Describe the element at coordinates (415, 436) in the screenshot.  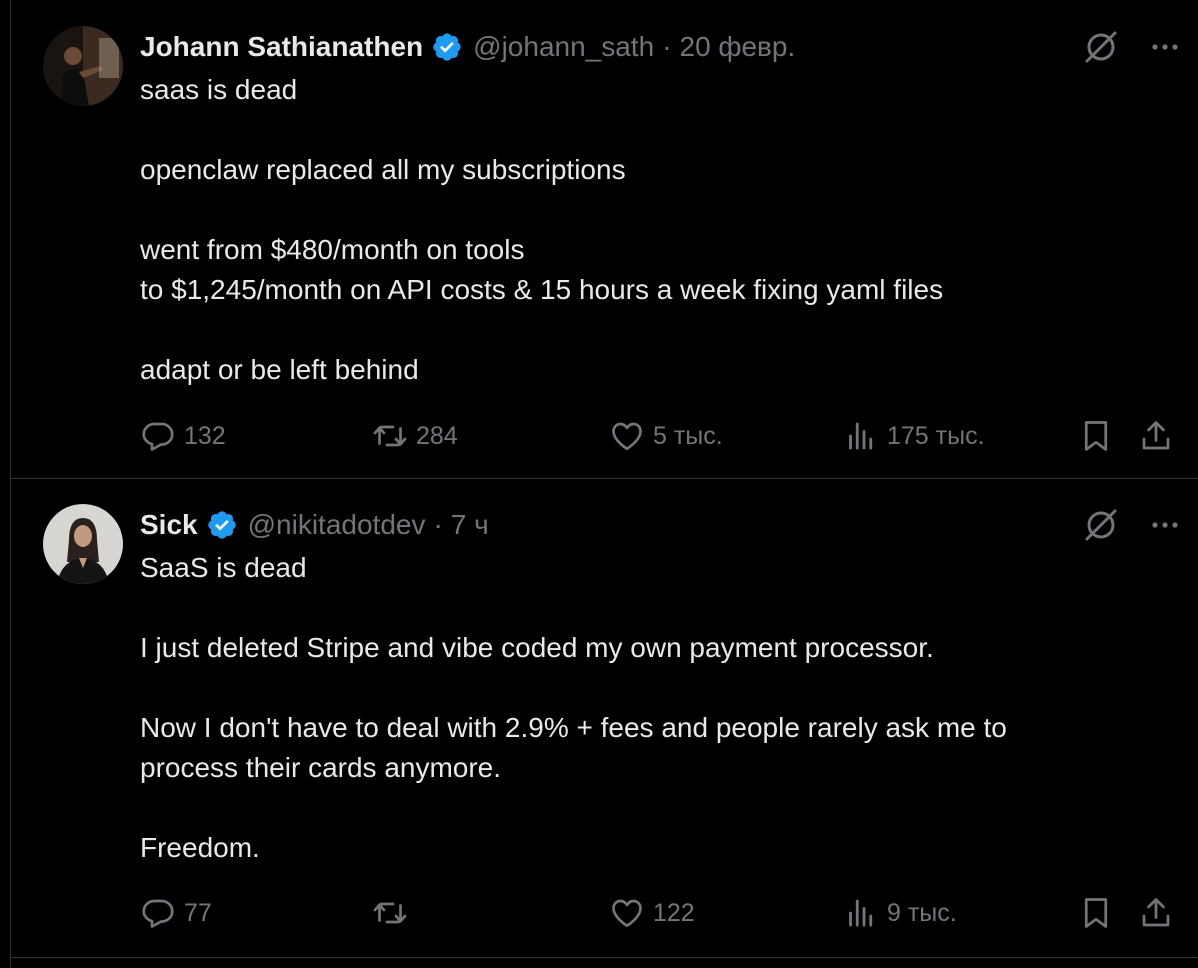
I see `repost-button: 284` at that location.